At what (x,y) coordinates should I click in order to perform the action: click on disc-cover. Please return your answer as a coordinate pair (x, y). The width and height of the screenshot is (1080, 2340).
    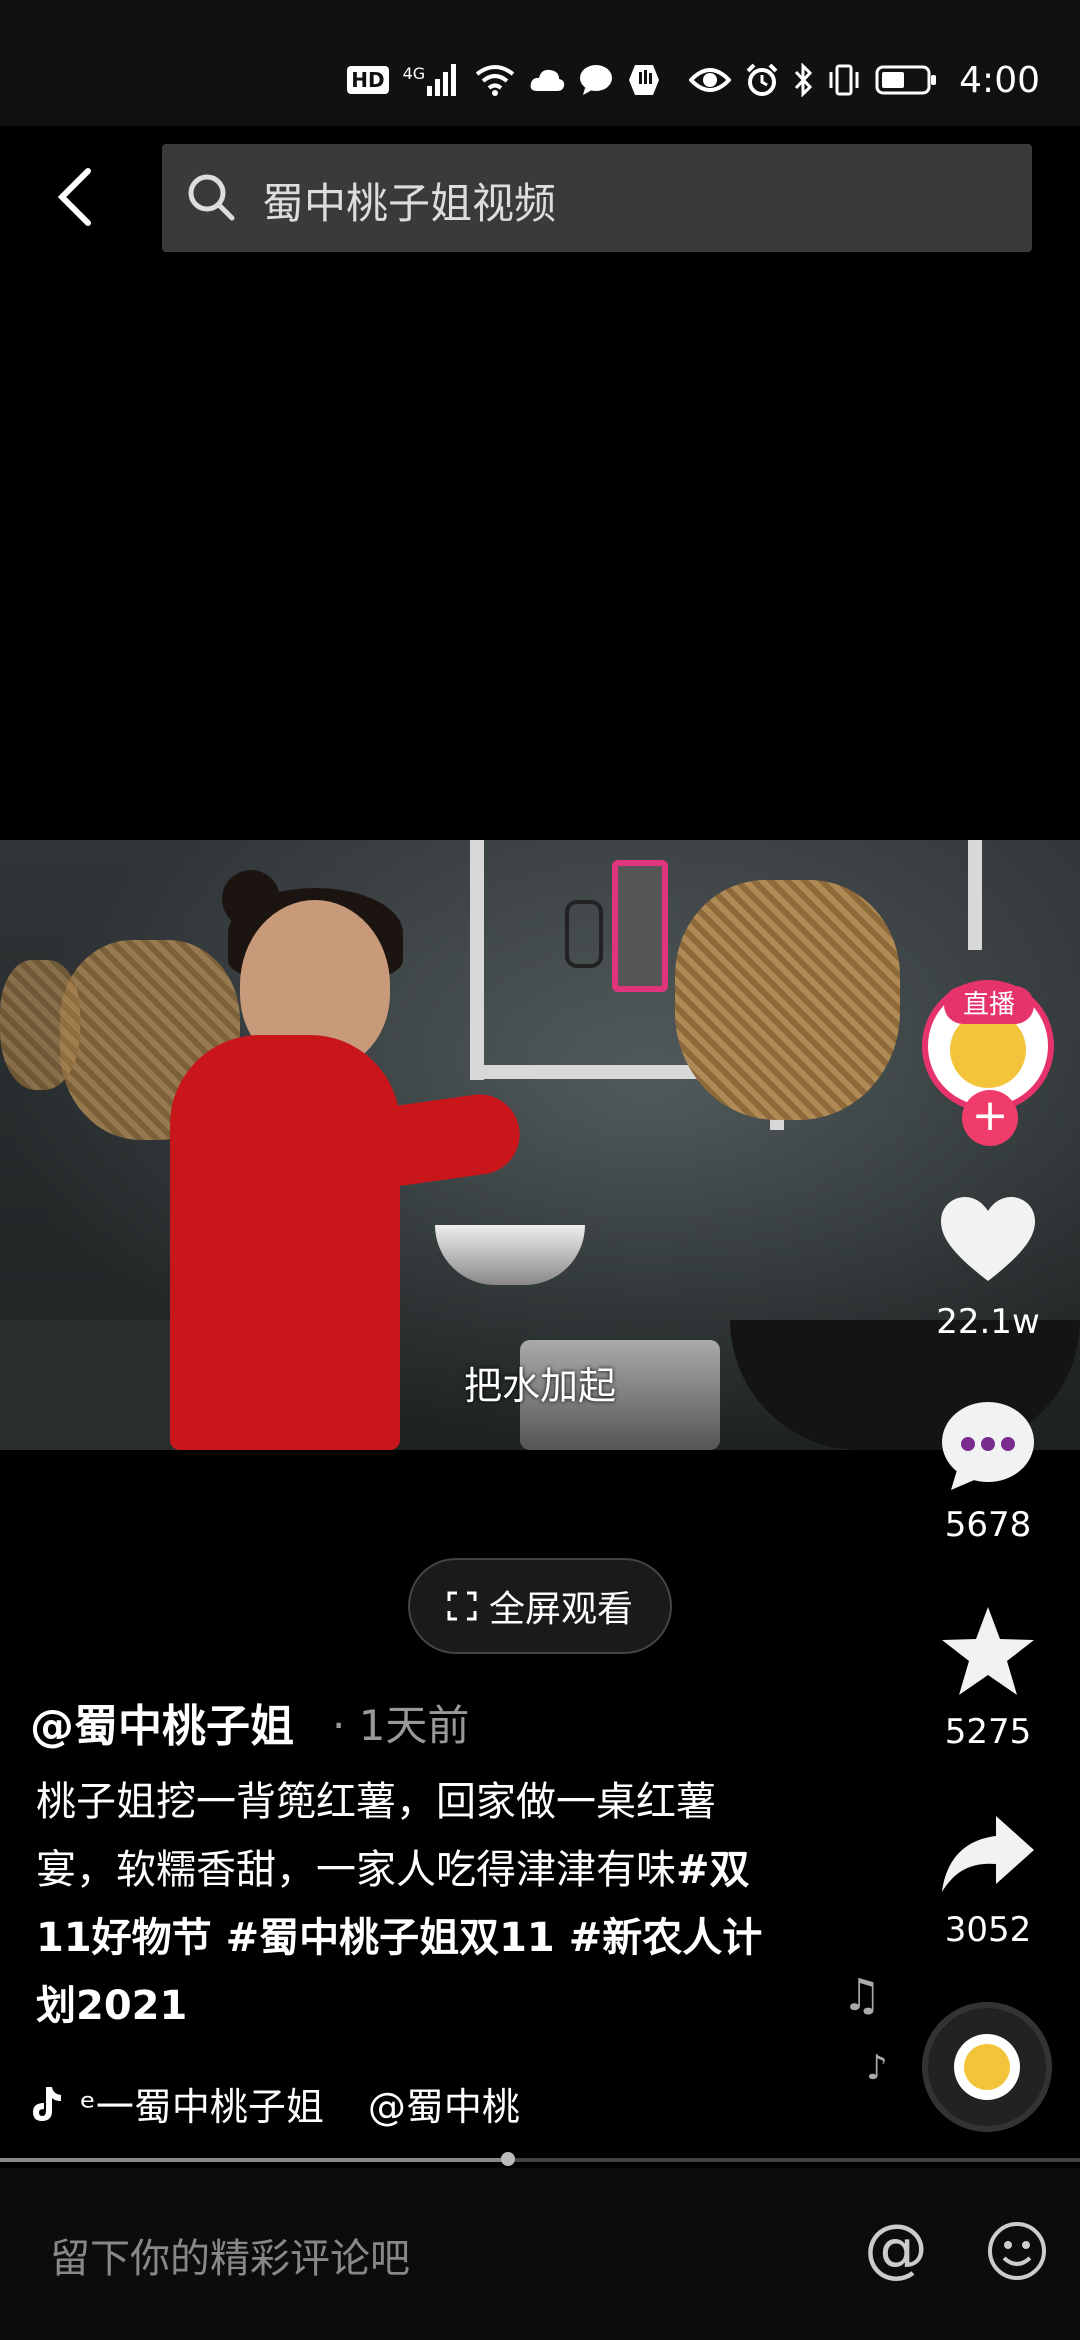
    Looking at the image, I should click on (987, 2067).